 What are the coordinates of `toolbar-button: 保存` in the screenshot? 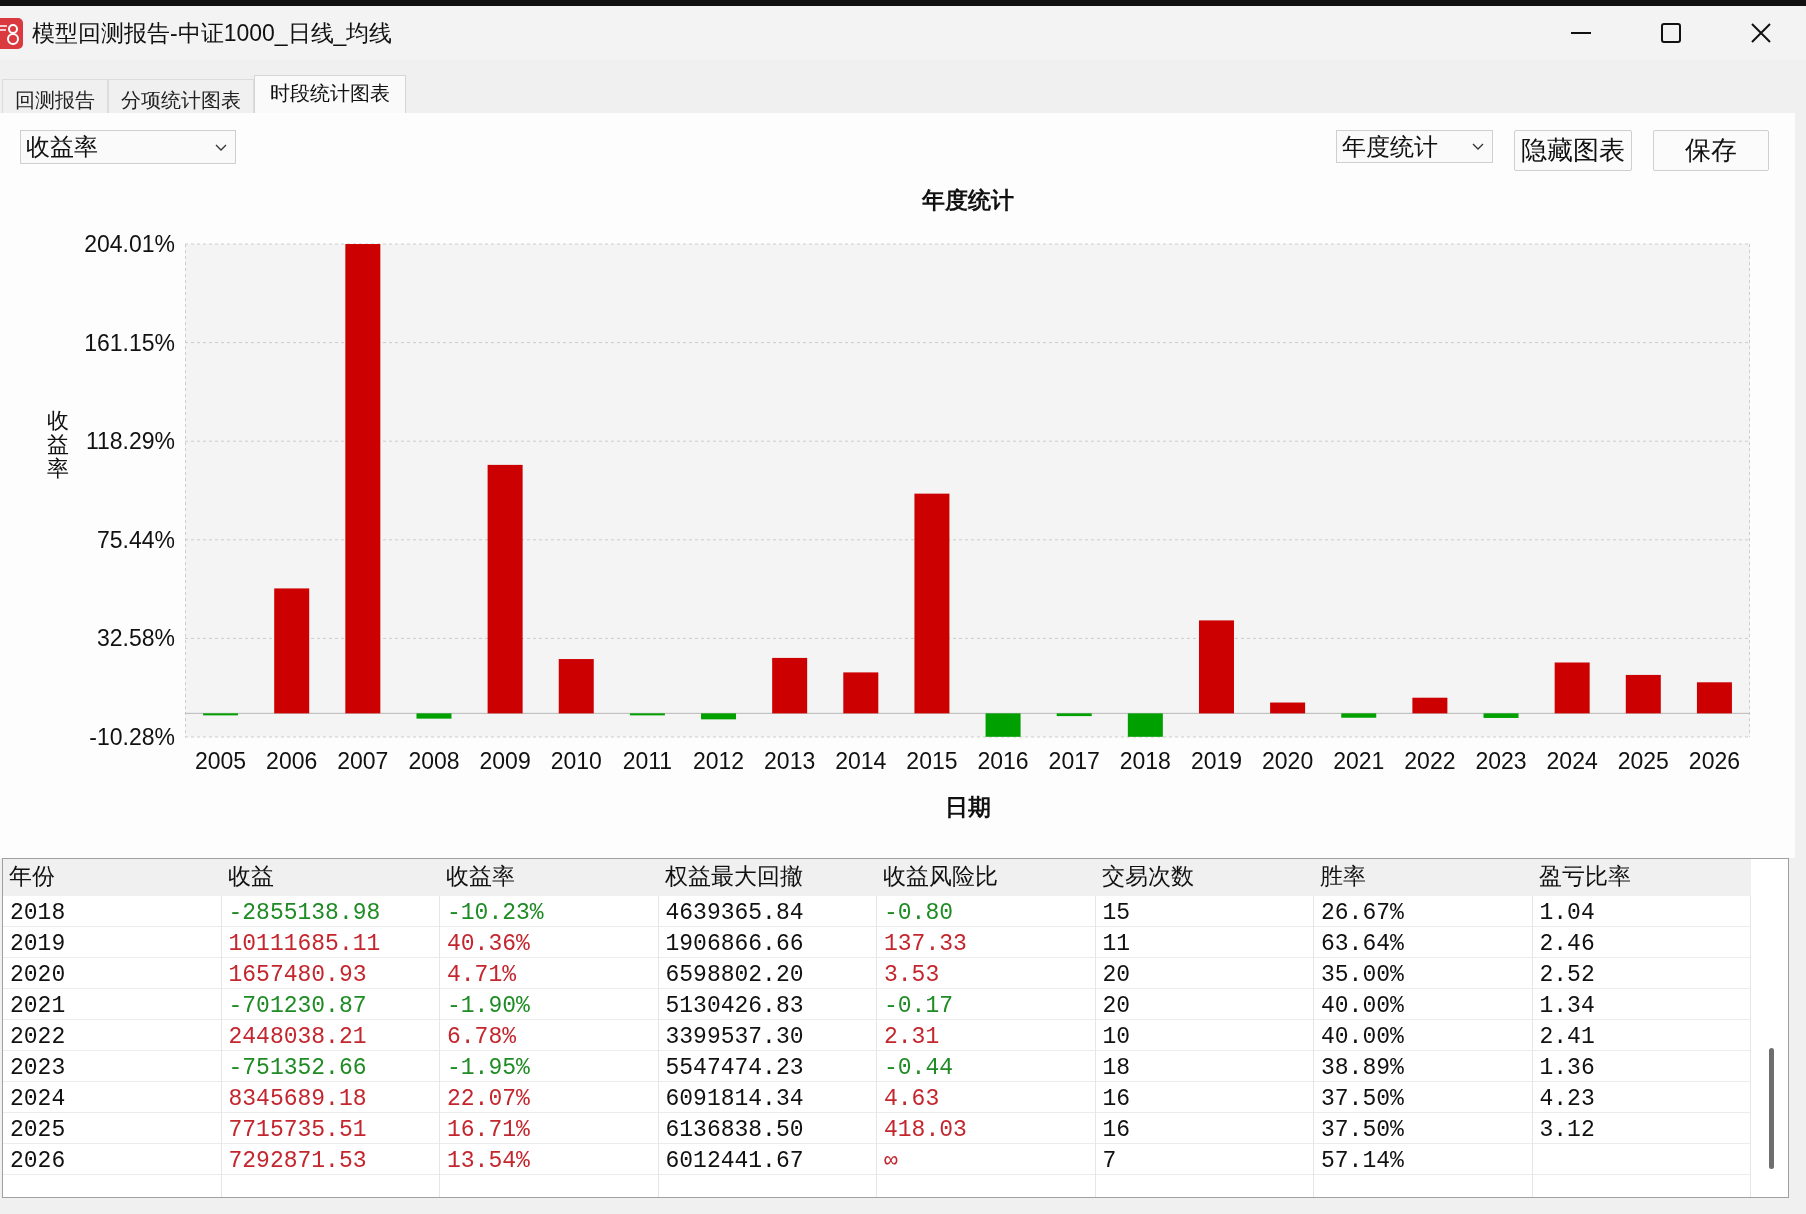 It's located at (1711, 150).